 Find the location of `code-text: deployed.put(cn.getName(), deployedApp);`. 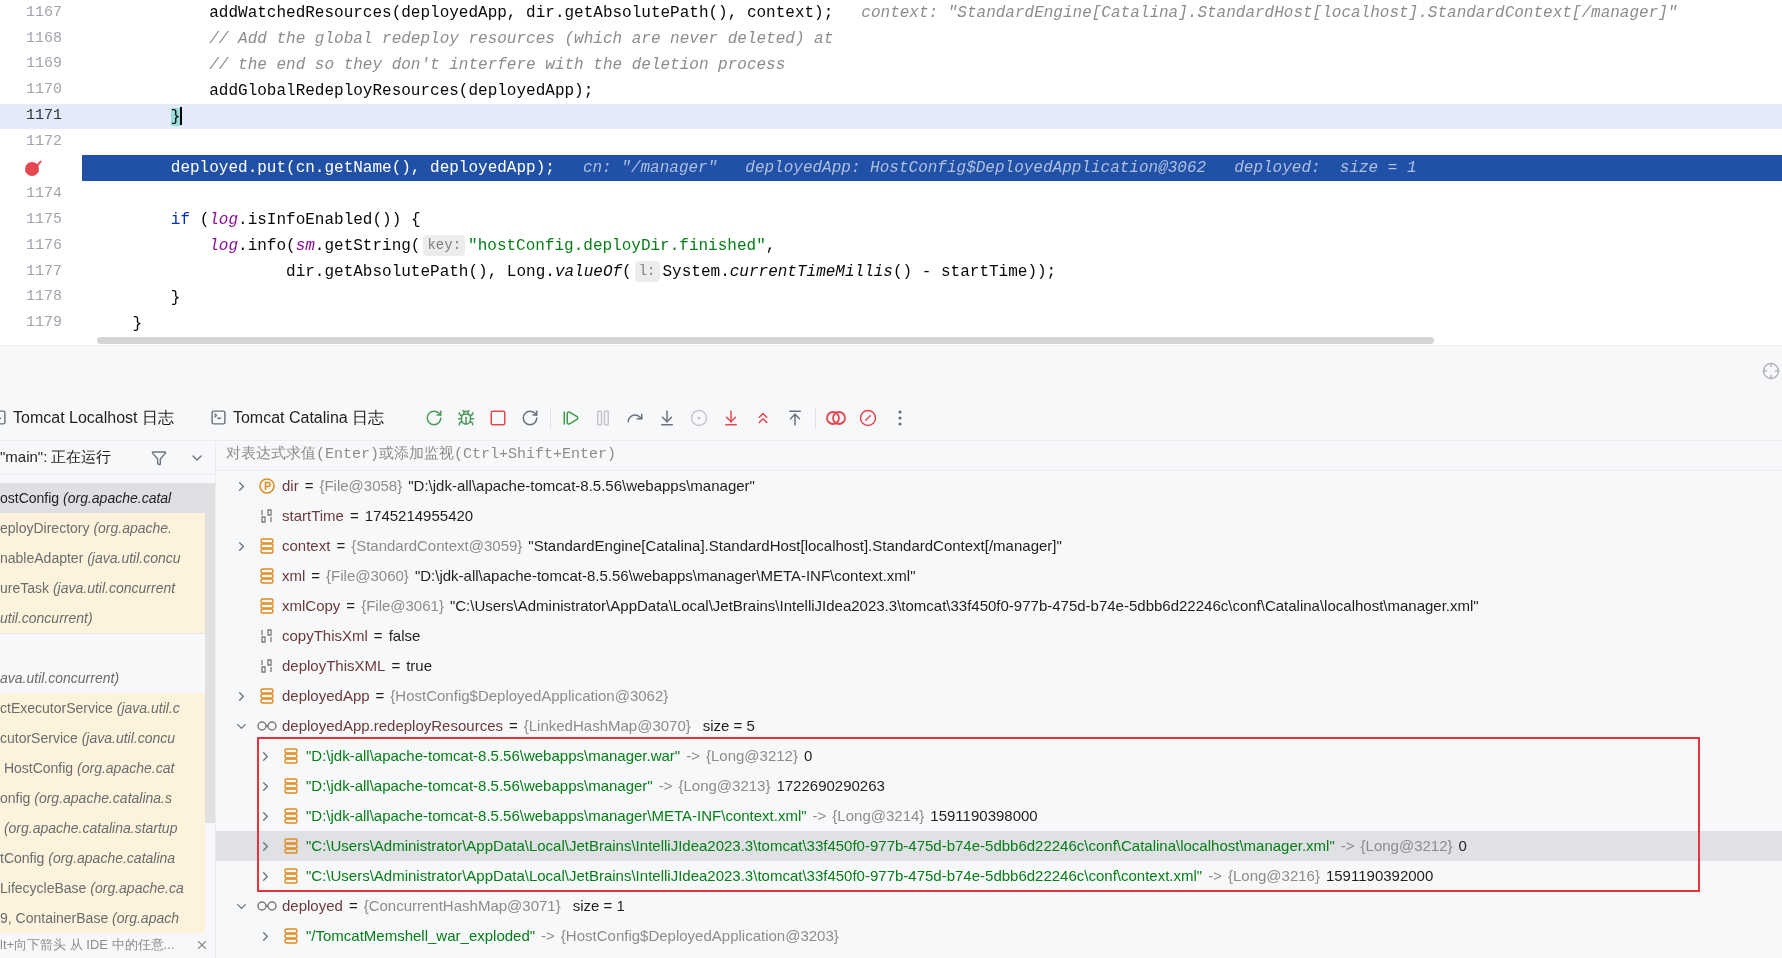

code-text: deployed.put(cn.getName(), deployedApp); is located at coordinates (362, 169).